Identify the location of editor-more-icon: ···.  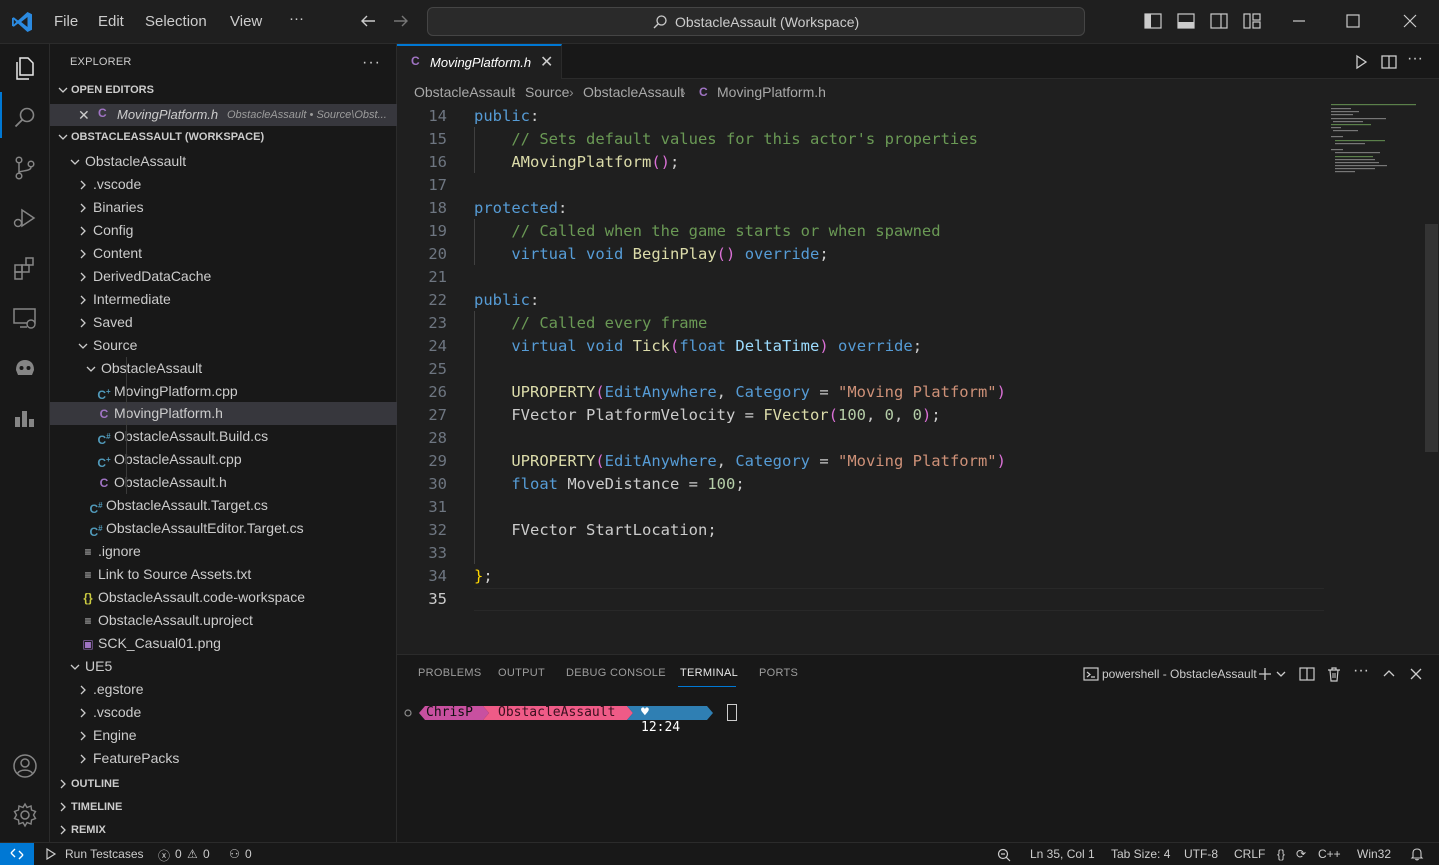
(1415, 59).